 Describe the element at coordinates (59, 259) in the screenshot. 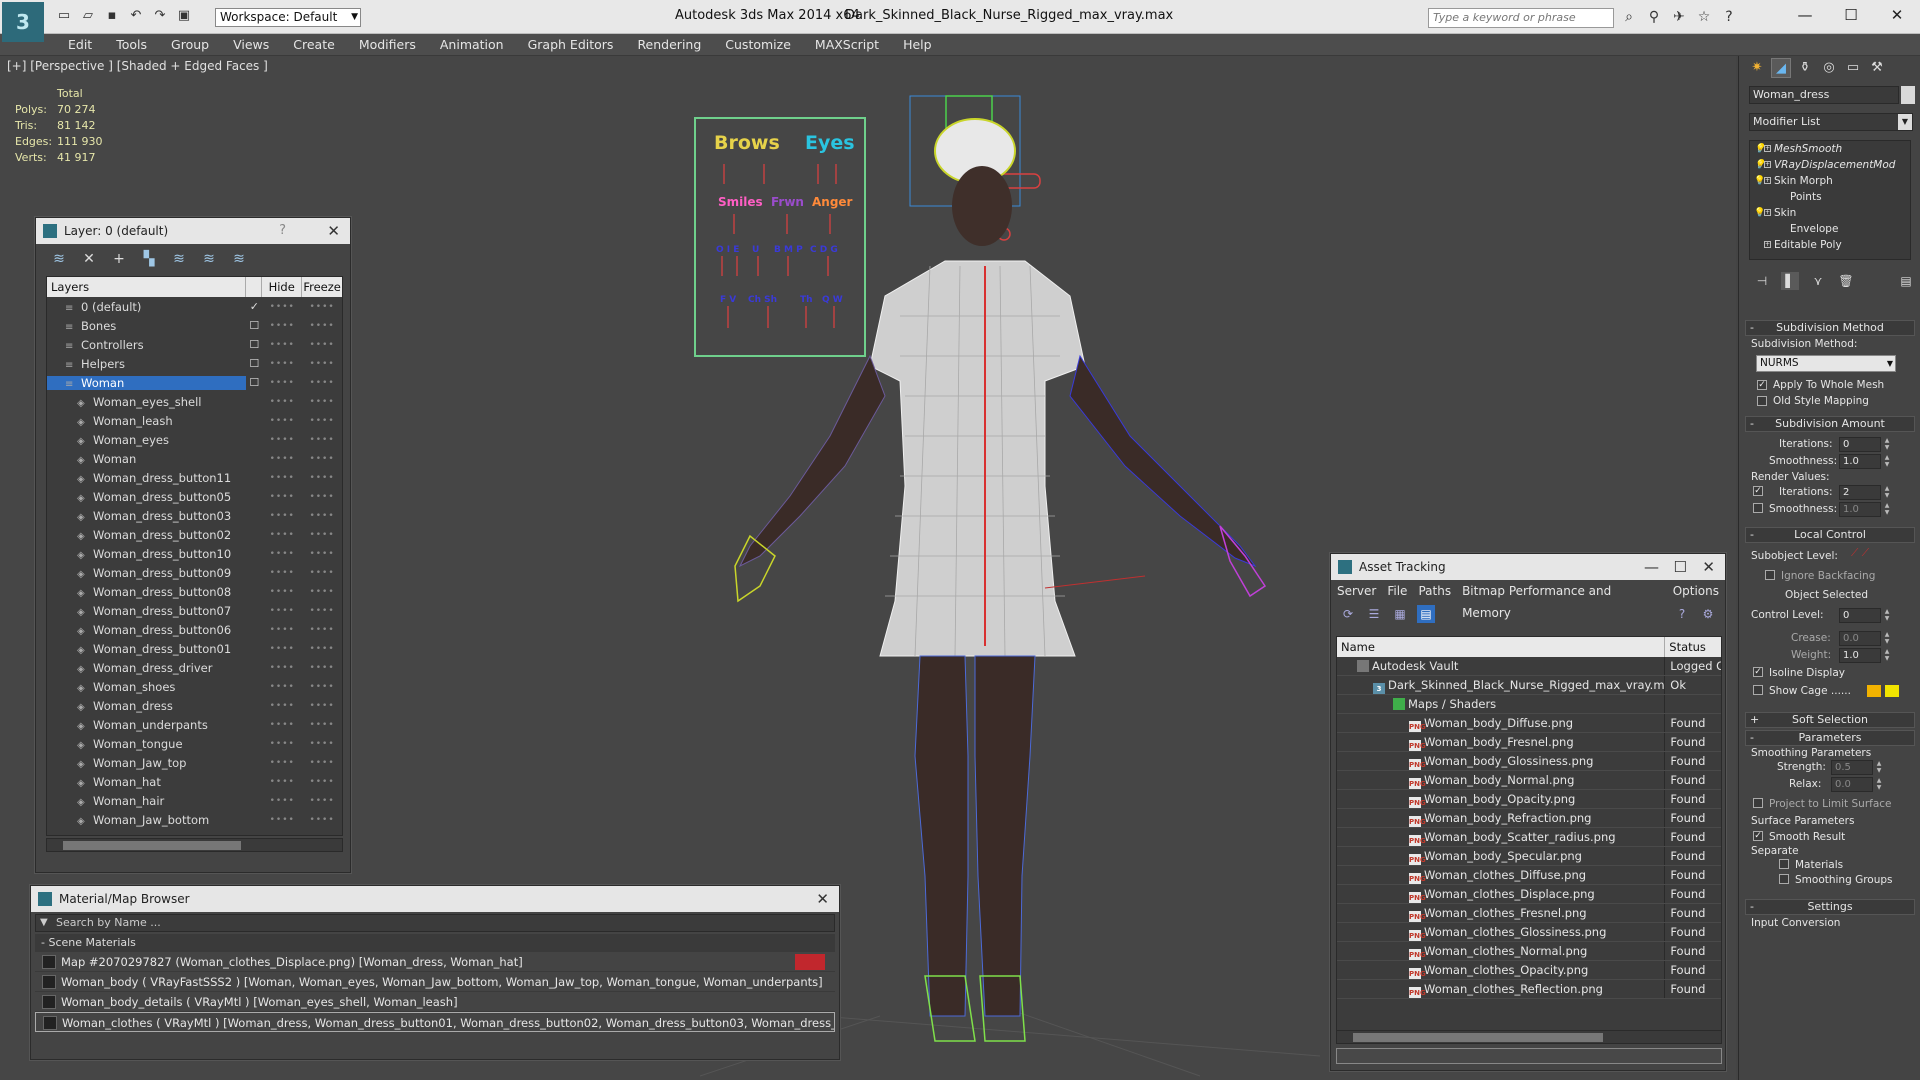

I see `new-layer-icon: ≋` at that location.